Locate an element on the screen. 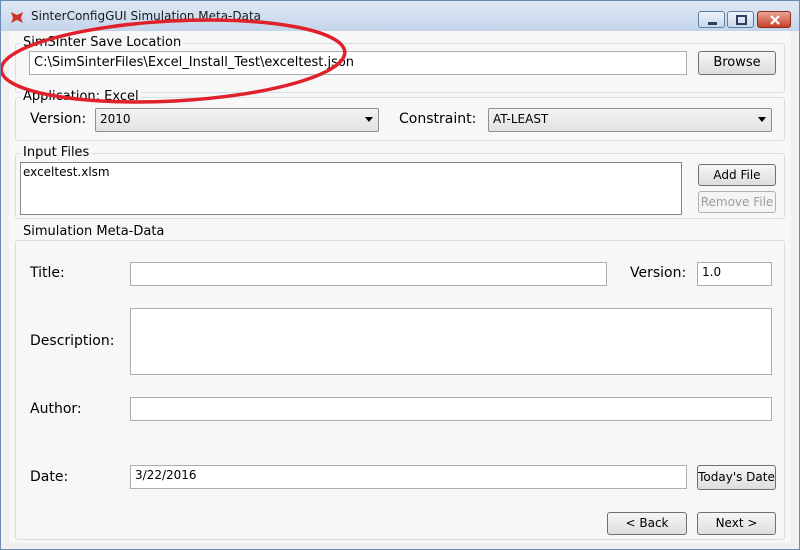  browse-button: Browse is located at coordinates (737, 63).